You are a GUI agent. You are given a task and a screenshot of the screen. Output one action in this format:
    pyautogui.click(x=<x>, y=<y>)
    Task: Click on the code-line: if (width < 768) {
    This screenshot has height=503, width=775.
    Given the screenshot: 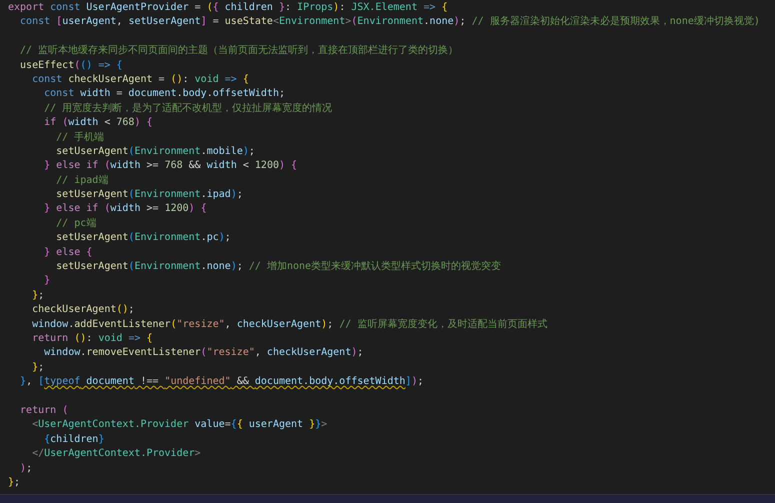 What is the action you would take?
    pyautogui.click(x=98, y=123)
    